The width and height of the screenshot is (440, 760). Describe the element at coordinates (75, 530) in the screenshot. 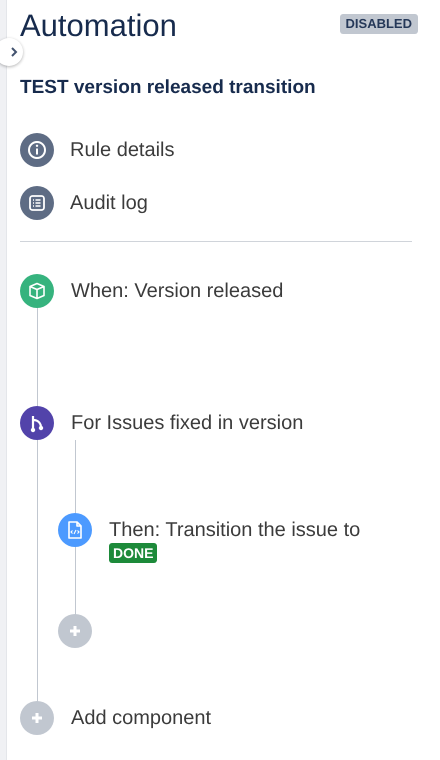

I see `document-icon` at that location.